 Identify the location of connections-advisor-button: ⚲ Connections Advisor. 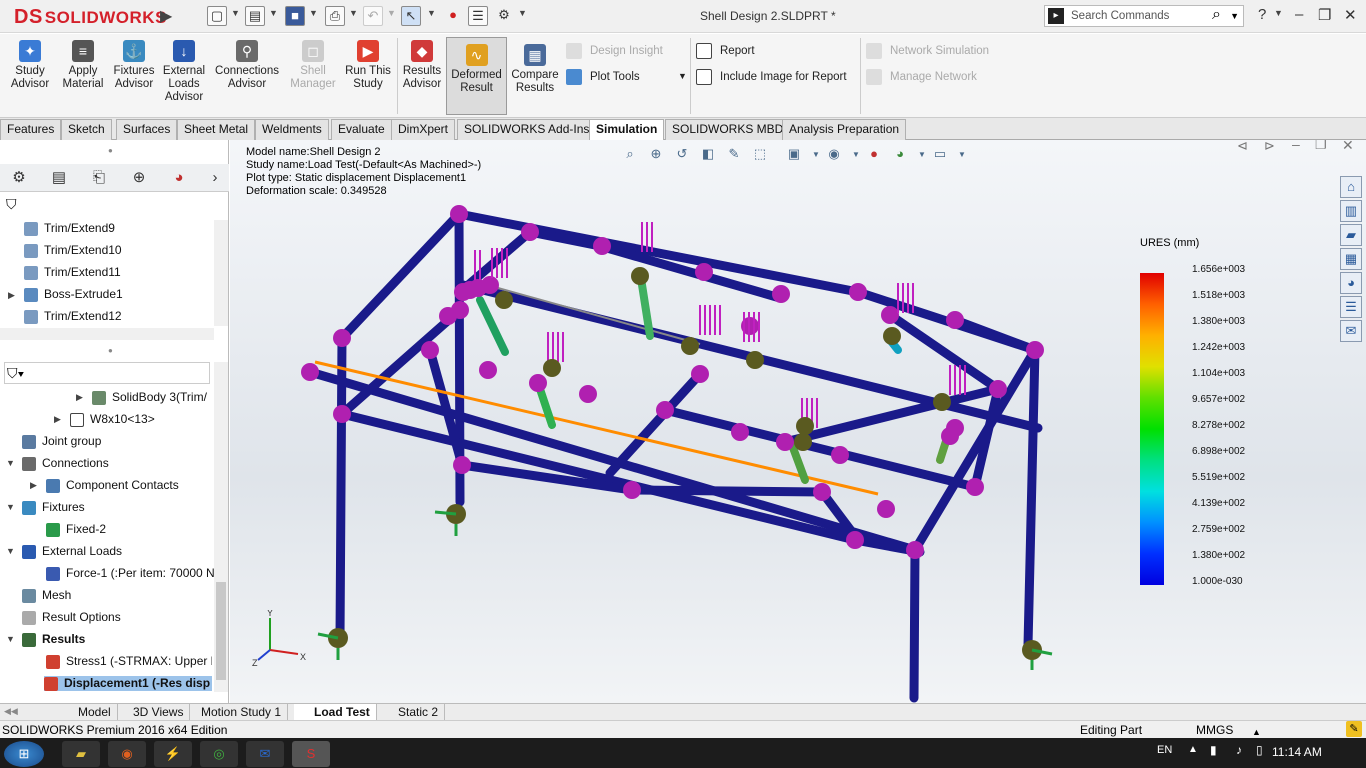
(247, 64).